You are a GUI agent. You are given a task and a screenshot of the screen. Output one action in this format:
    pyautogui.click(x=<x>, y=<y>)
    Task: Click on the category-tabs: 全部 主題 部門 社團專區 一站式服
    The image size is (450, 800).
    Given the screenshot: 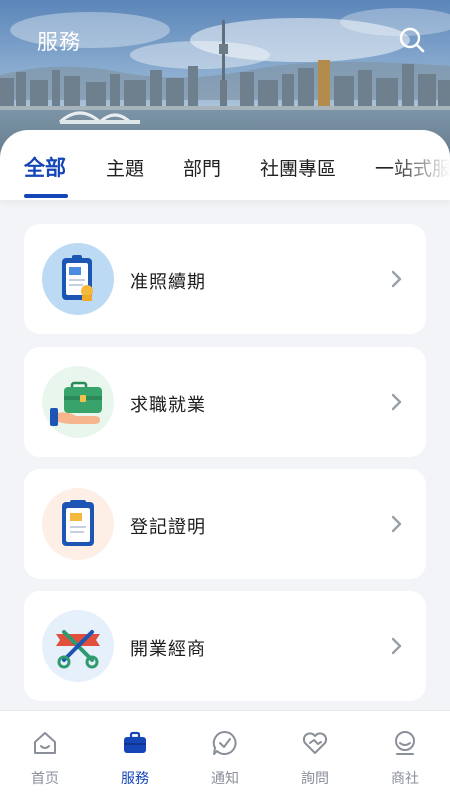 What is the action you would take?
    pyautogui.click(x=225, y=165)
    